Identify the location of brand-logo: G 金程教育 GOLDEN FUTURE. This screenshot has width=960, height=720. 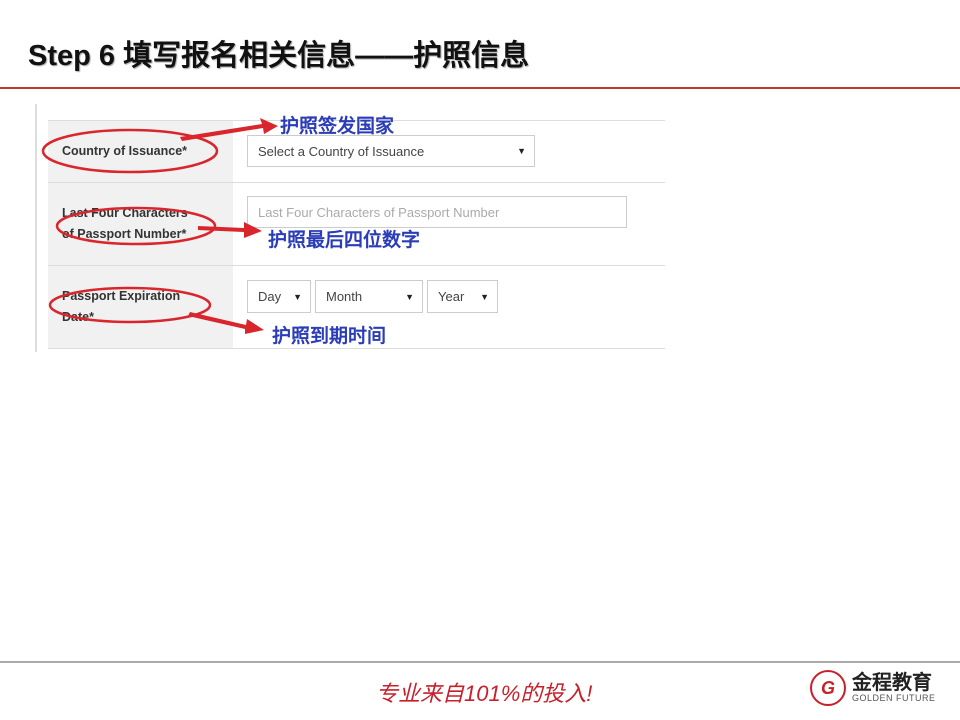
(873, 688).